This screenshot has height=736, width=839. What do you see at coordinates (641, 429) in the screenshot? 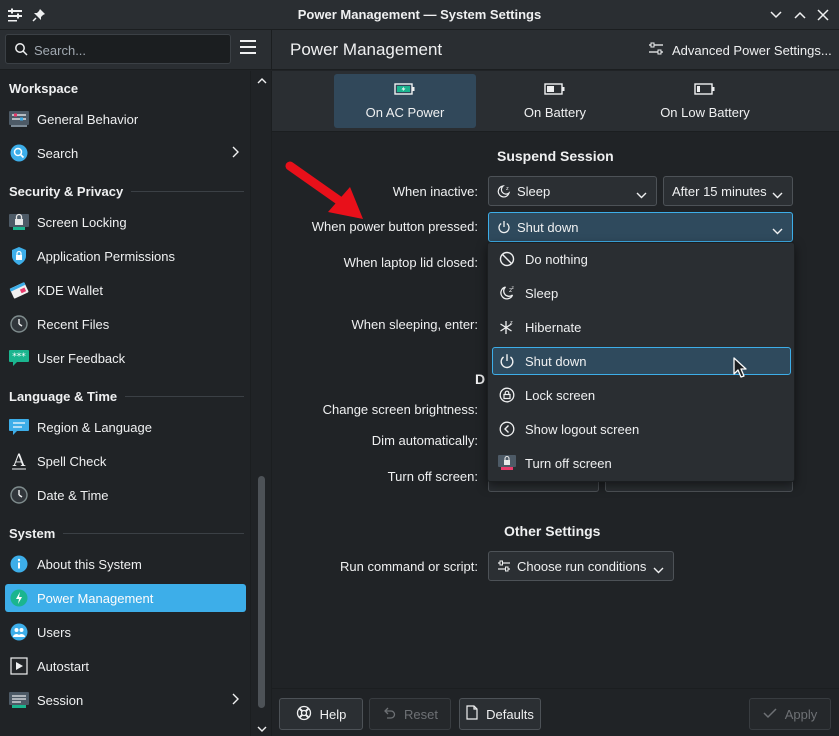
I see `option-show-logout-screen: Show logout screen` at bounding box center [641, 429].